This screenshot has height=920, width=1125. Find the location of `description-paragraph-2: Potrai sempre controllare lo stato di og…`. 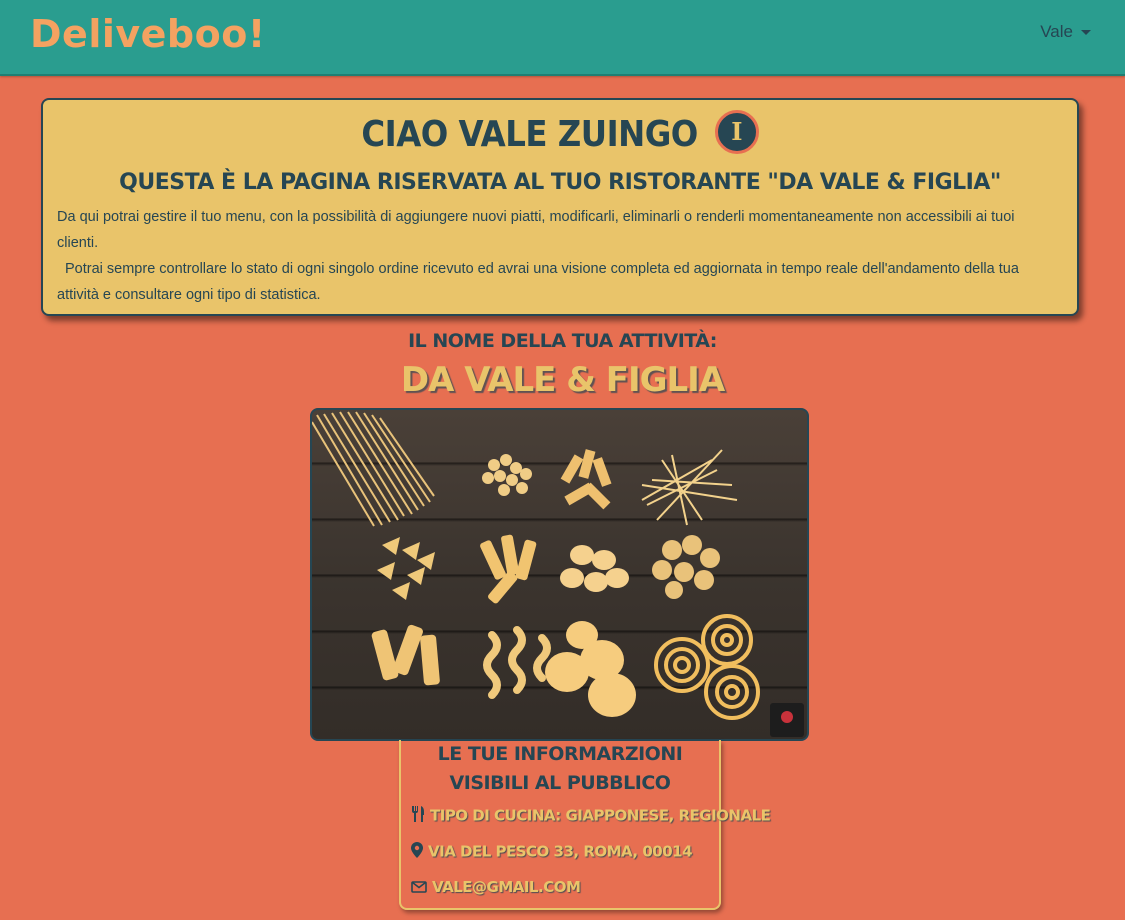

description-paragraph-2: Potrai sempre controllare lo stato di og… is located at coordinates (538, 282).